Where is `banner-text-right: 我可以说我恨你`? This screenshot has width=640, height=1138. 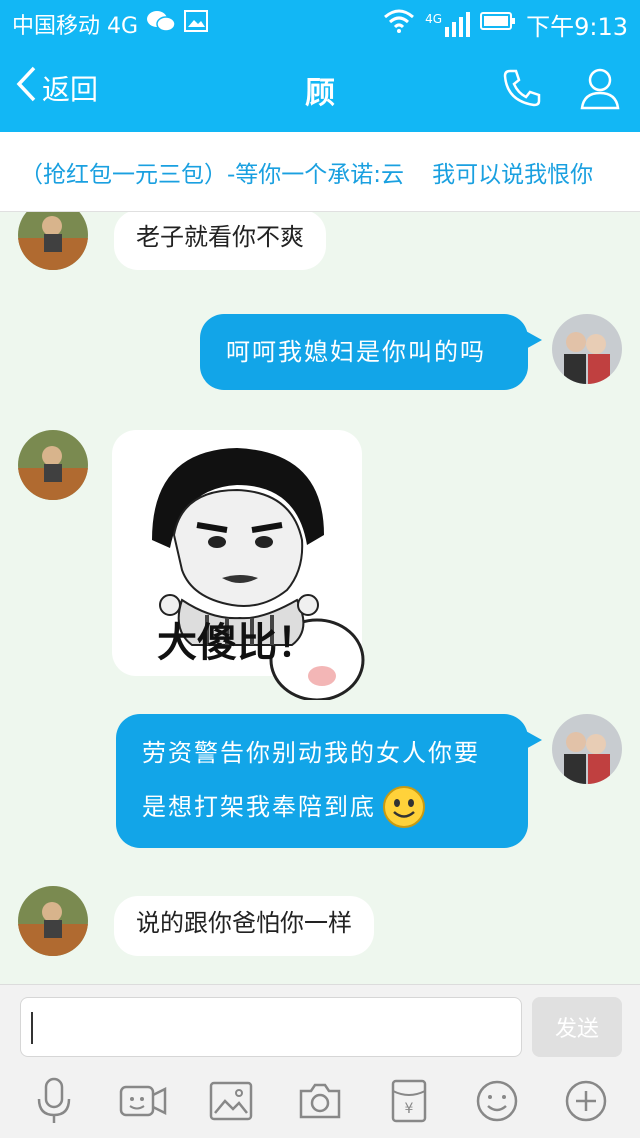
banner-text-right: 我可以说我恨你 is located at coordinates (513, 174).